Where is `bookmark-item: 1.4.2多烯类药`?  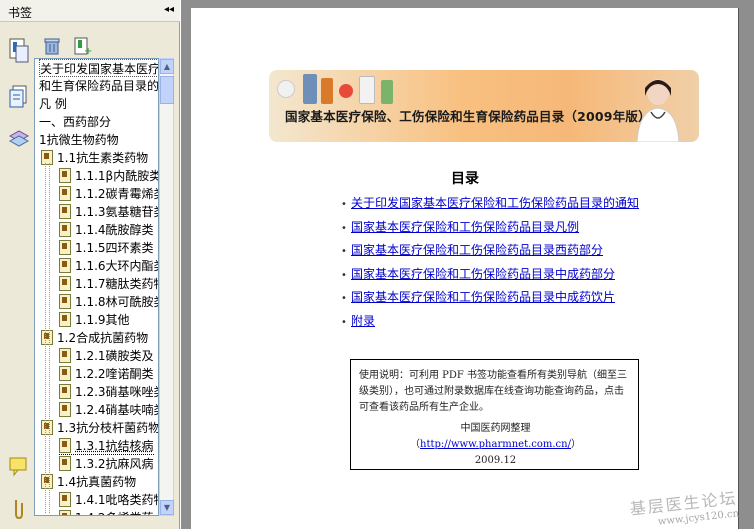 bookmark-item: 1.4.2多烯类药 is located at coordinates (106, 512).